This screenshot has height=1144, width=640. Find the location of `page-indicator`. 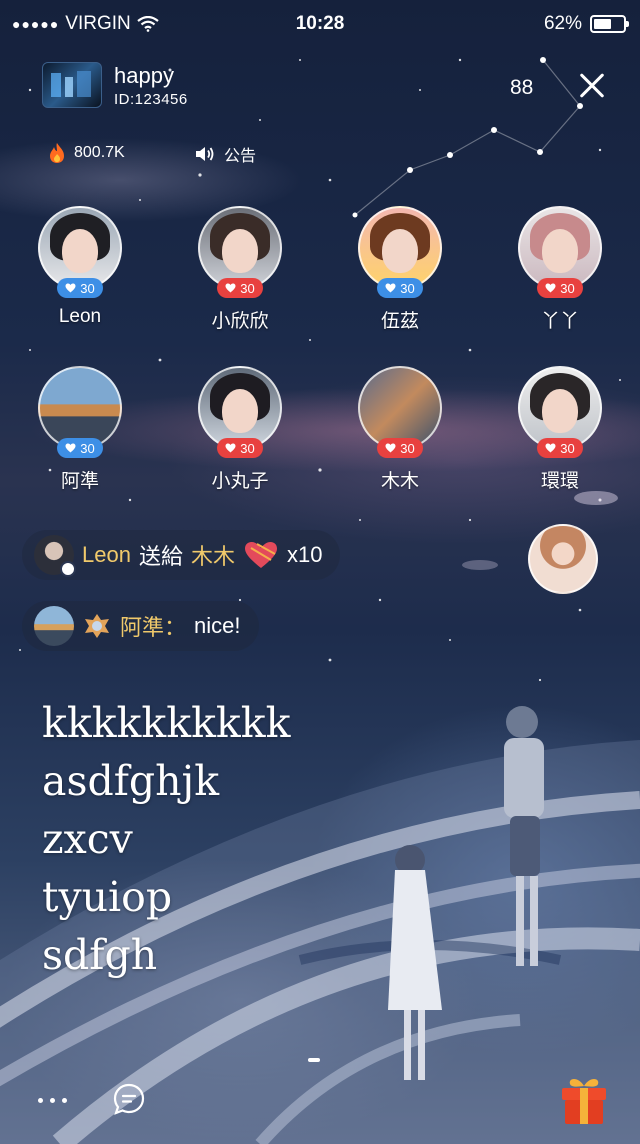

page-indicator is located at coordinates (314, 1060).